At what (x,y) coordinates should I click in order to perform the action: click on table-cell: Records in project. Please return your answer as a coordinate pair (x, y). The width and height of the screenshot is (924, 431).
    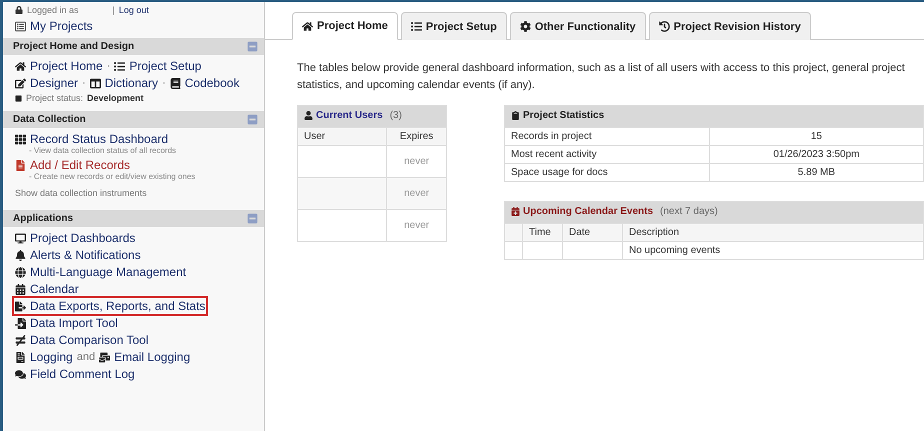
    Looking at the image, I should click on (607, 137).